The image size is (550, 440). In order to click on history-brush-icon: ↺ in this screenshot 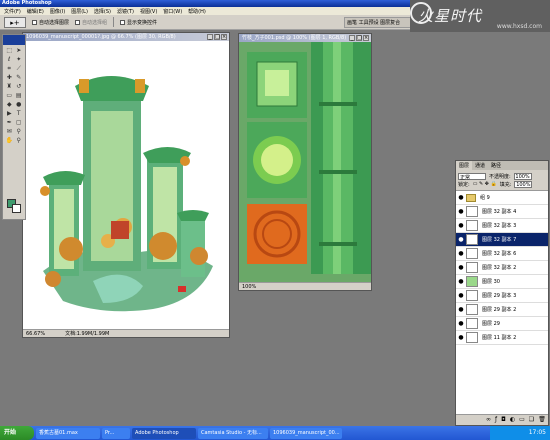, I will do `click(19, 87)`.